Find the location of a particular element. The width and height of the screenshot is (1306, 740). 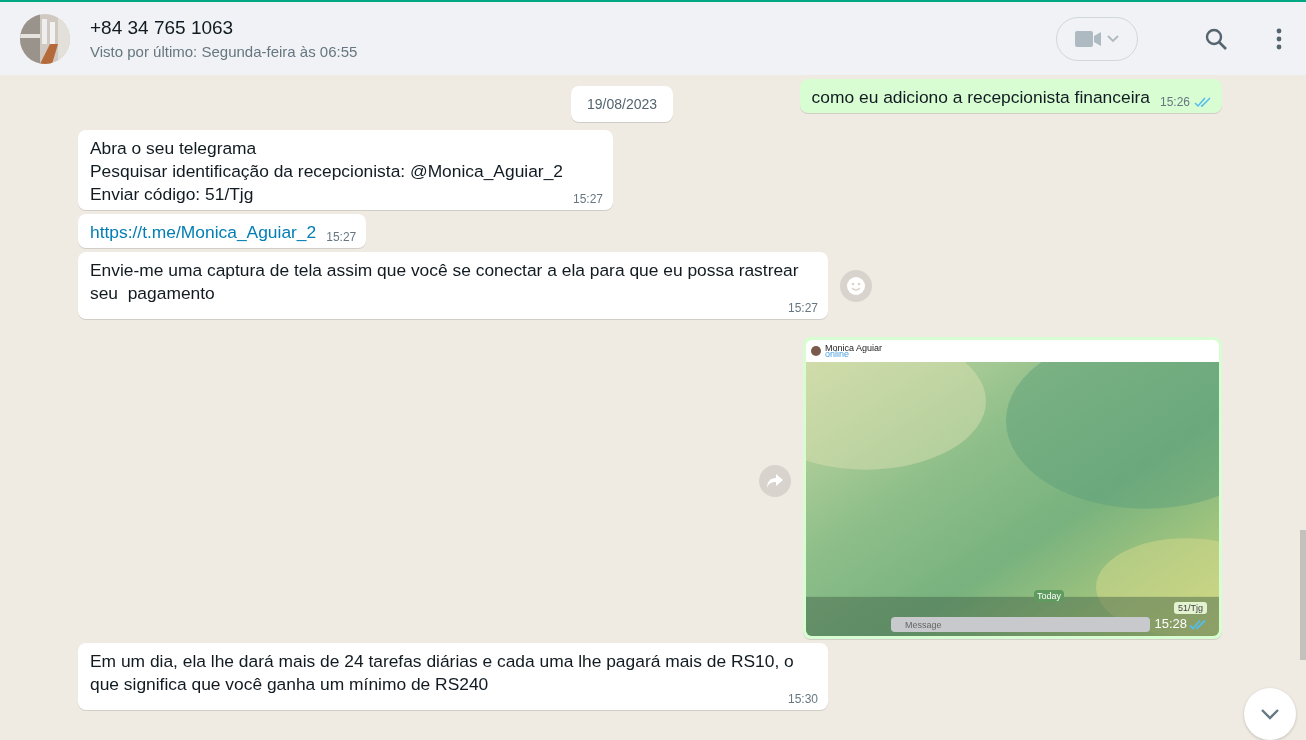

image-message: Monica Aguiar online Today 51/Tjg Message 15:28 is located at coordinates (1012, 488).